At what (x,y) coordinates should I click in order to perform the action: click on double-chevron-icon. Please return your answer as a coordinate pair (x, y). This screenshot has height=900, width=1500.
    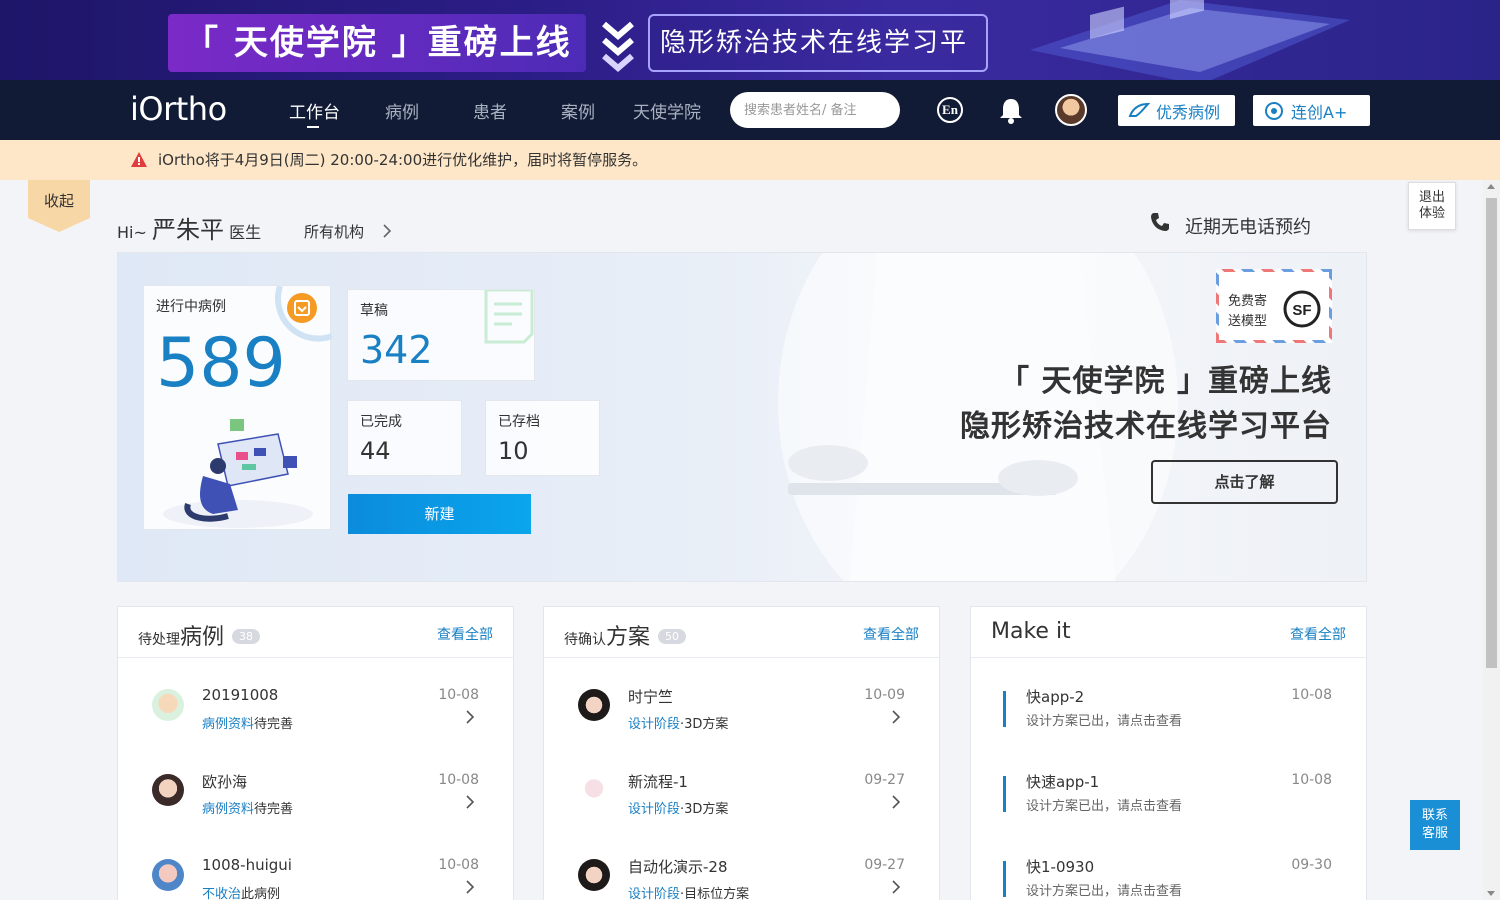
    Looking at the image, I should click on (618, 46).